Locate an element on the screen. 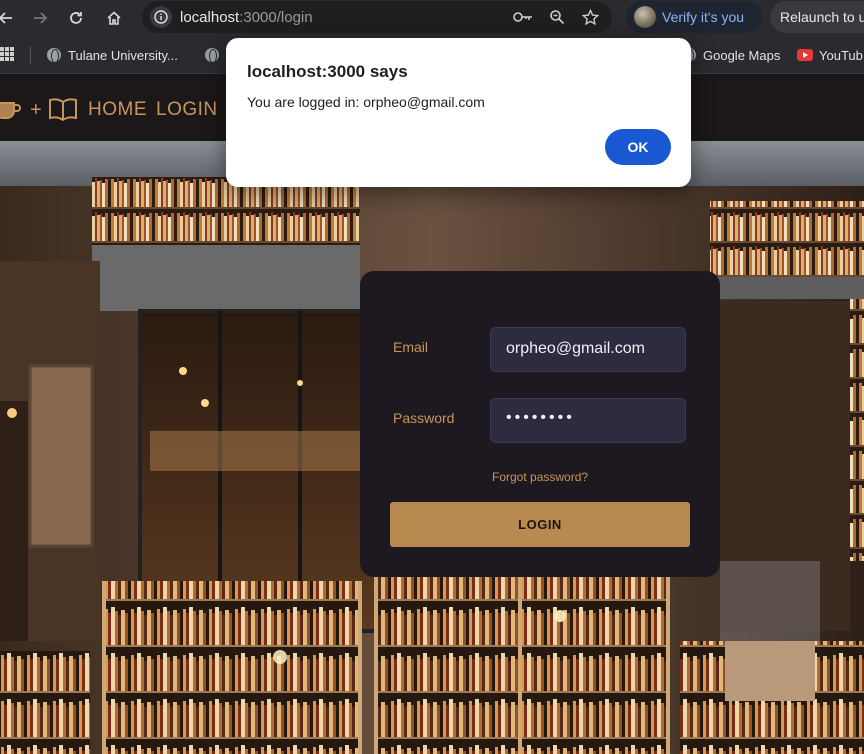 This screenshot has height=754, width=864. site-info-icon is located at coordinates (161, 17).